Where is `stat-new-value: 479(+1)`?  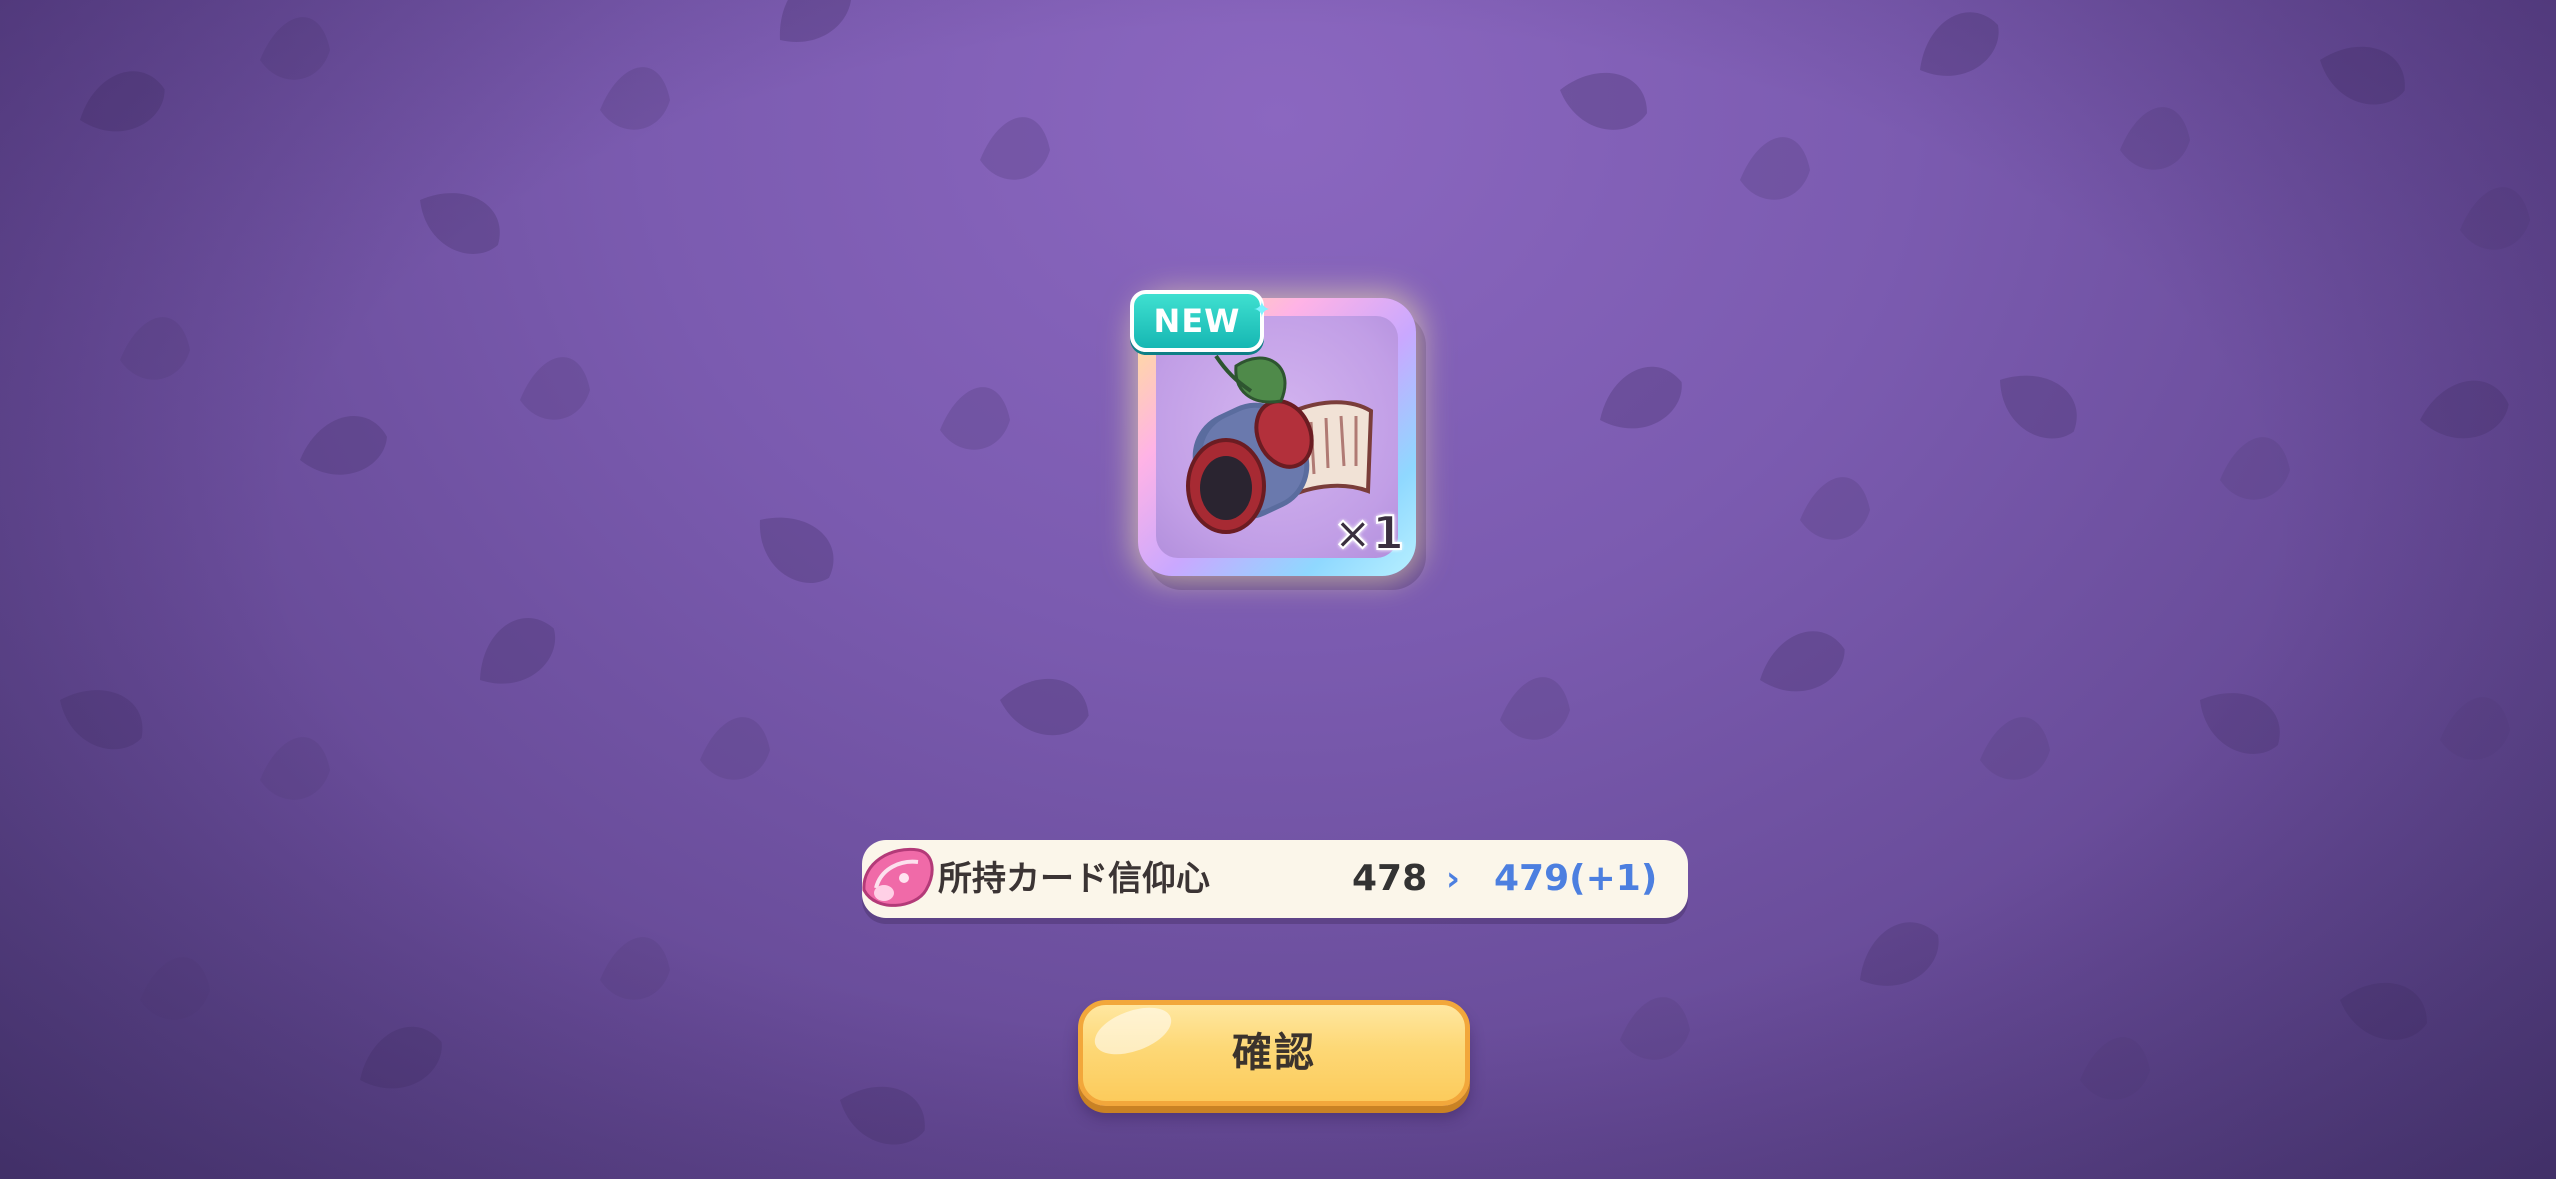 stat-new-value: 479(+1) is located at coordinates (1576, 878).